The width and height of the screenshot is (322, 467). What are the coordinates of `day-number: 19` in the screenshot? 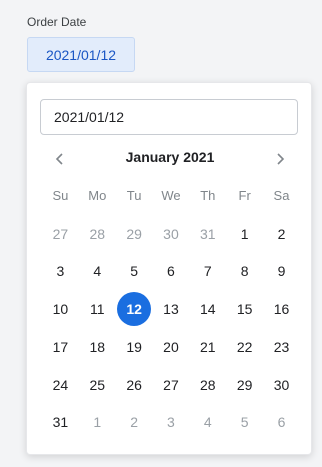 It's located at (134, 347).